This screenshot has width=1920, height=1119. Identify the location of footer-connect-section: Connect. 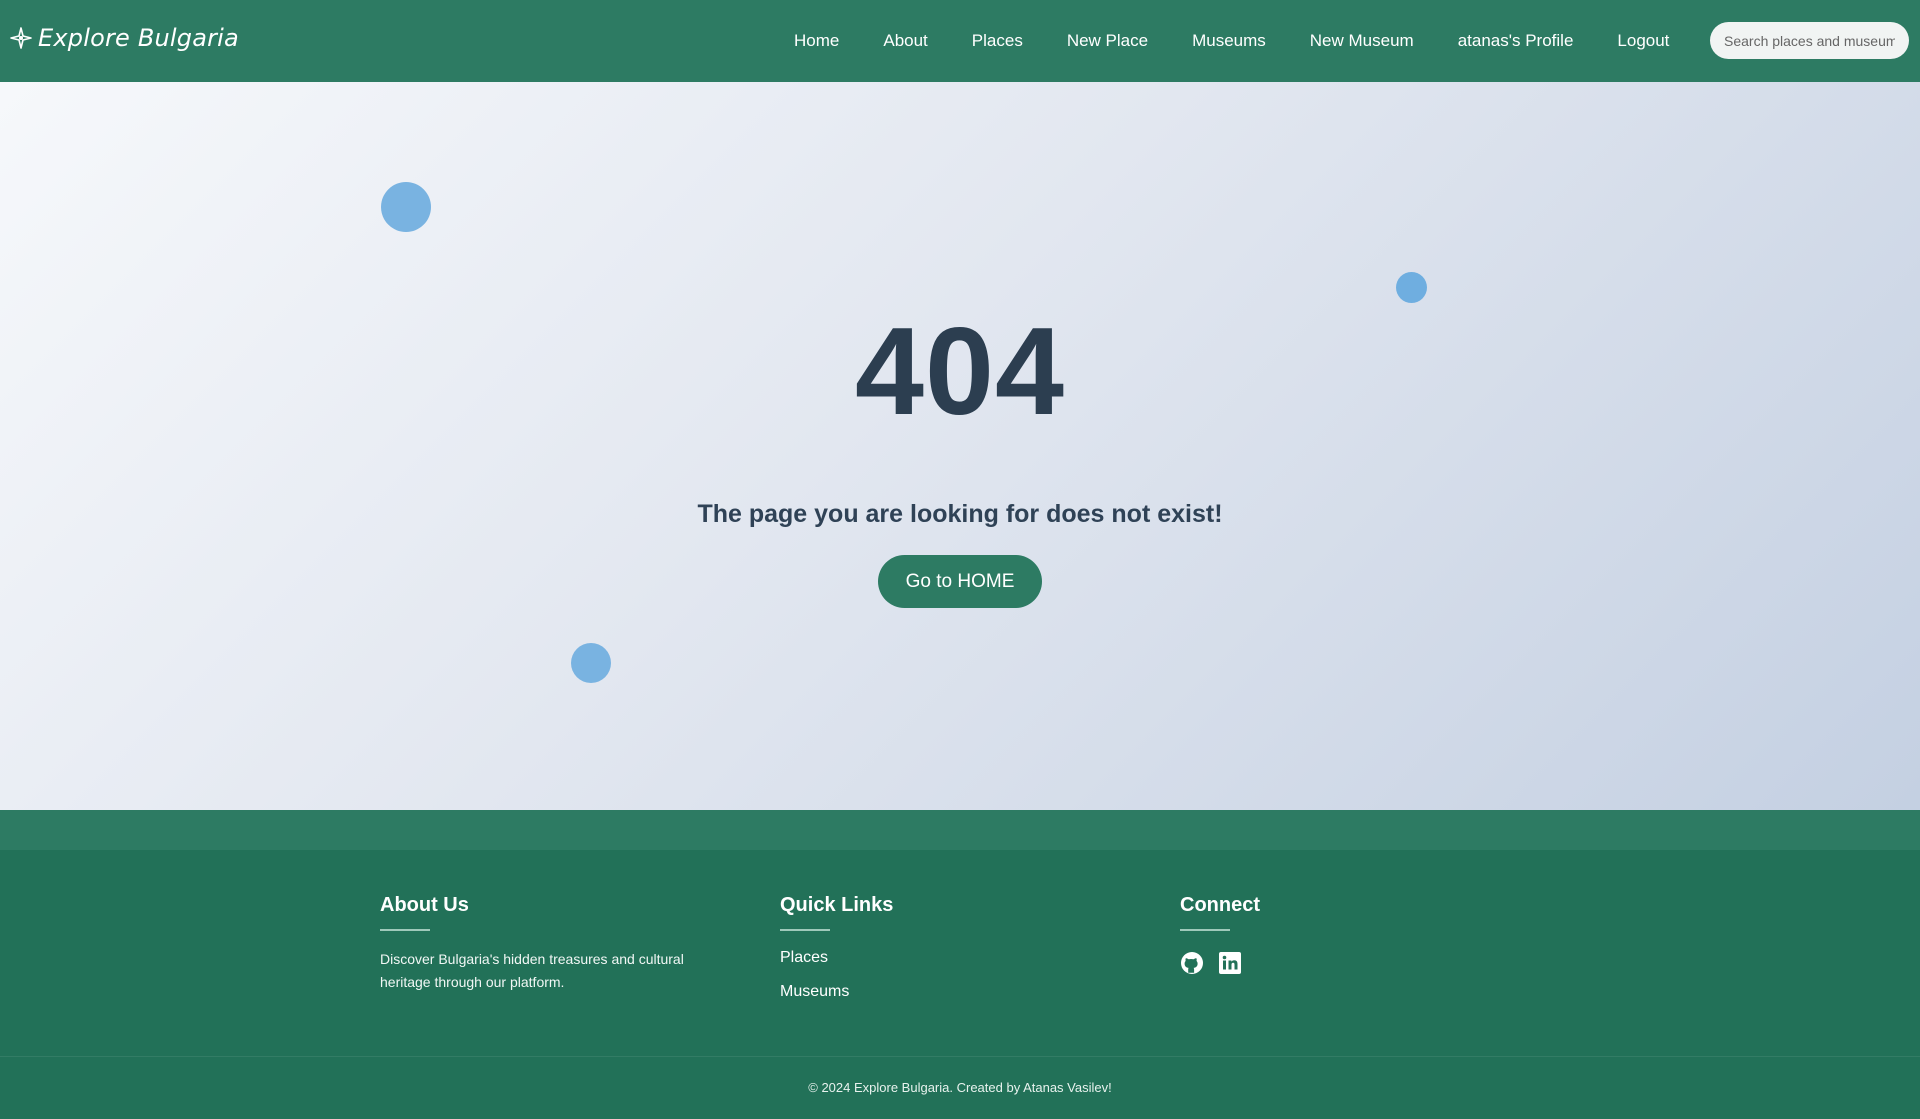
(1330, 934).